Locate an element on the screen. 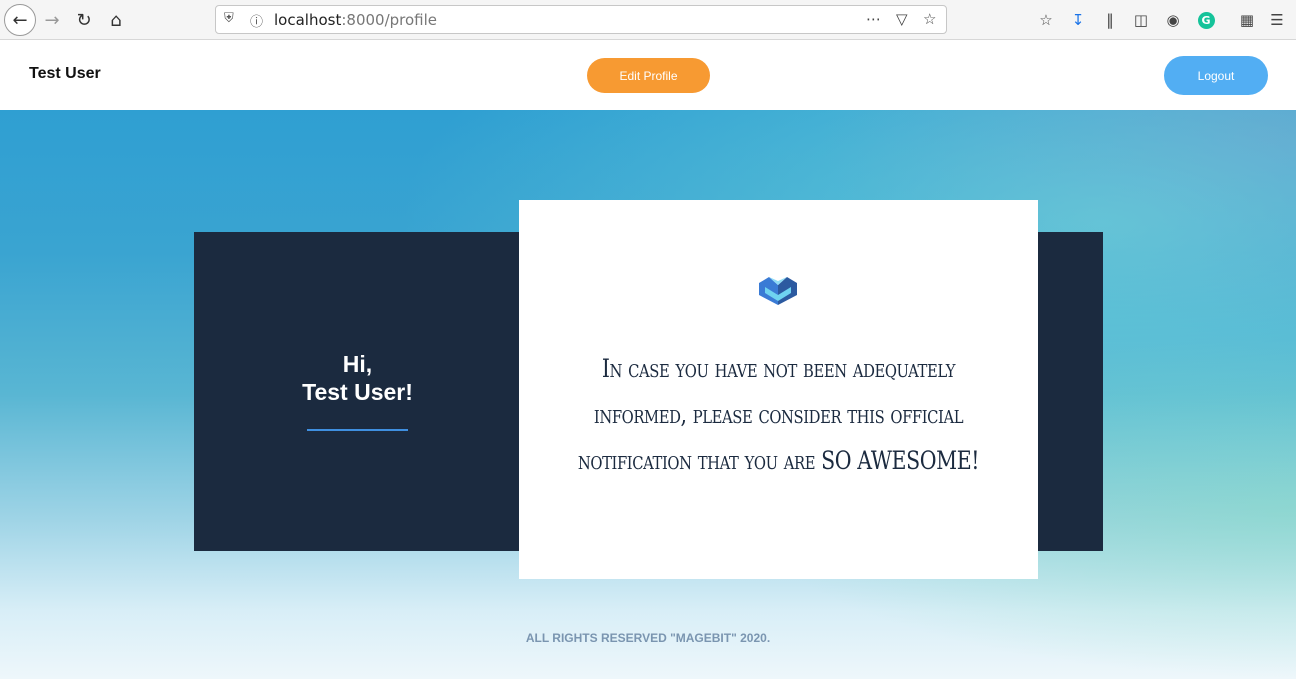  info-icon: ⓘ is located at coordinates (256, 20).